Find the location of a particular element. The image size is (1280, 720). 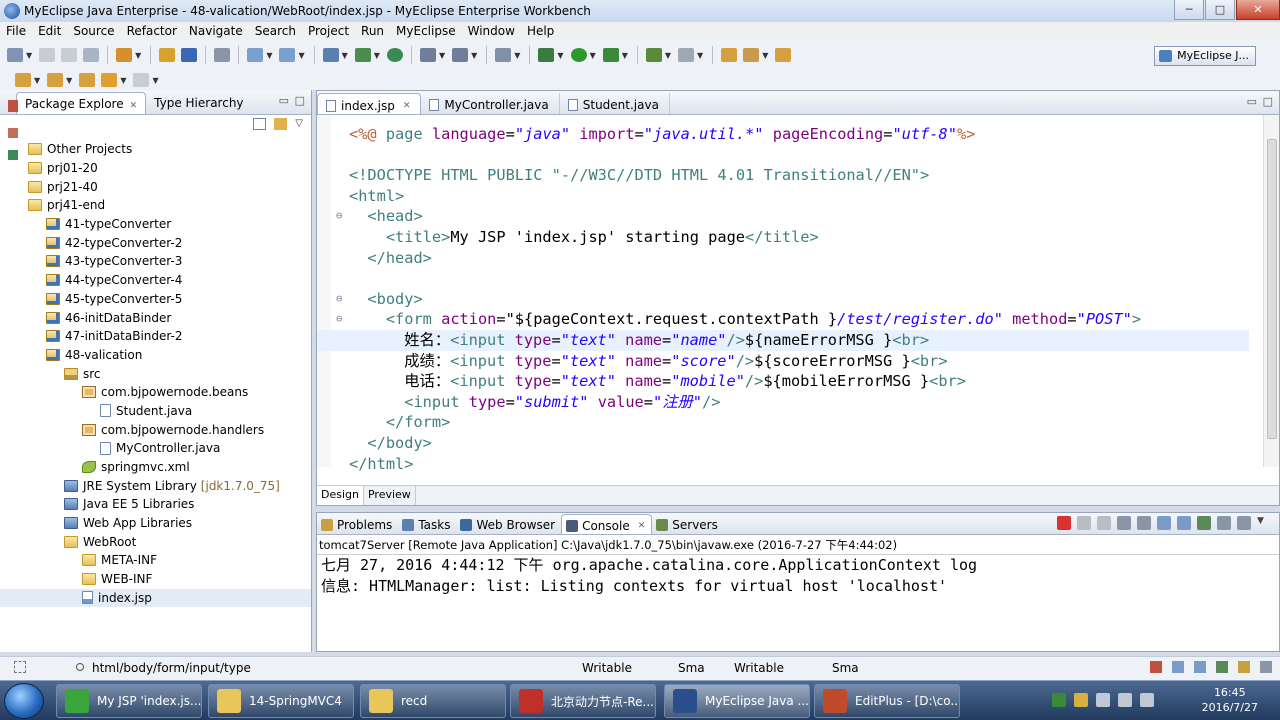

save-icon is located at coordinates (47, 55).